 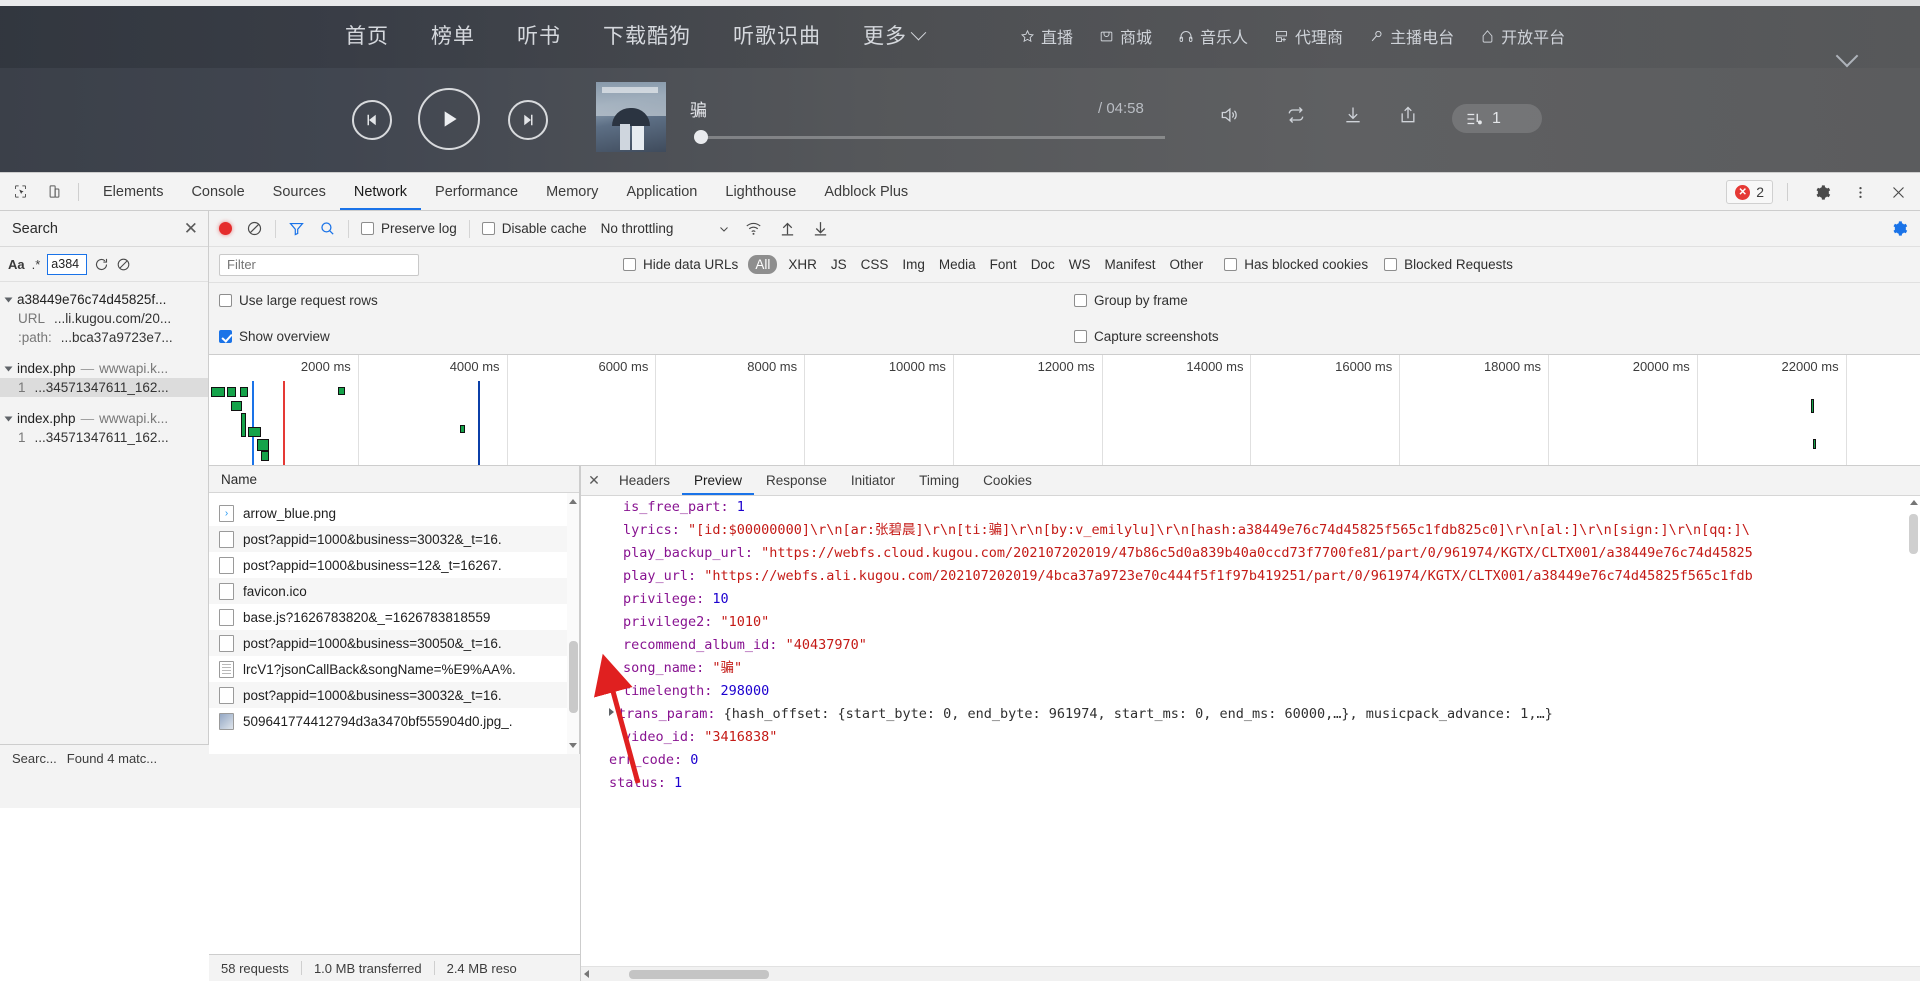 I want to click on settings-button, so click(x=1822, y=192).